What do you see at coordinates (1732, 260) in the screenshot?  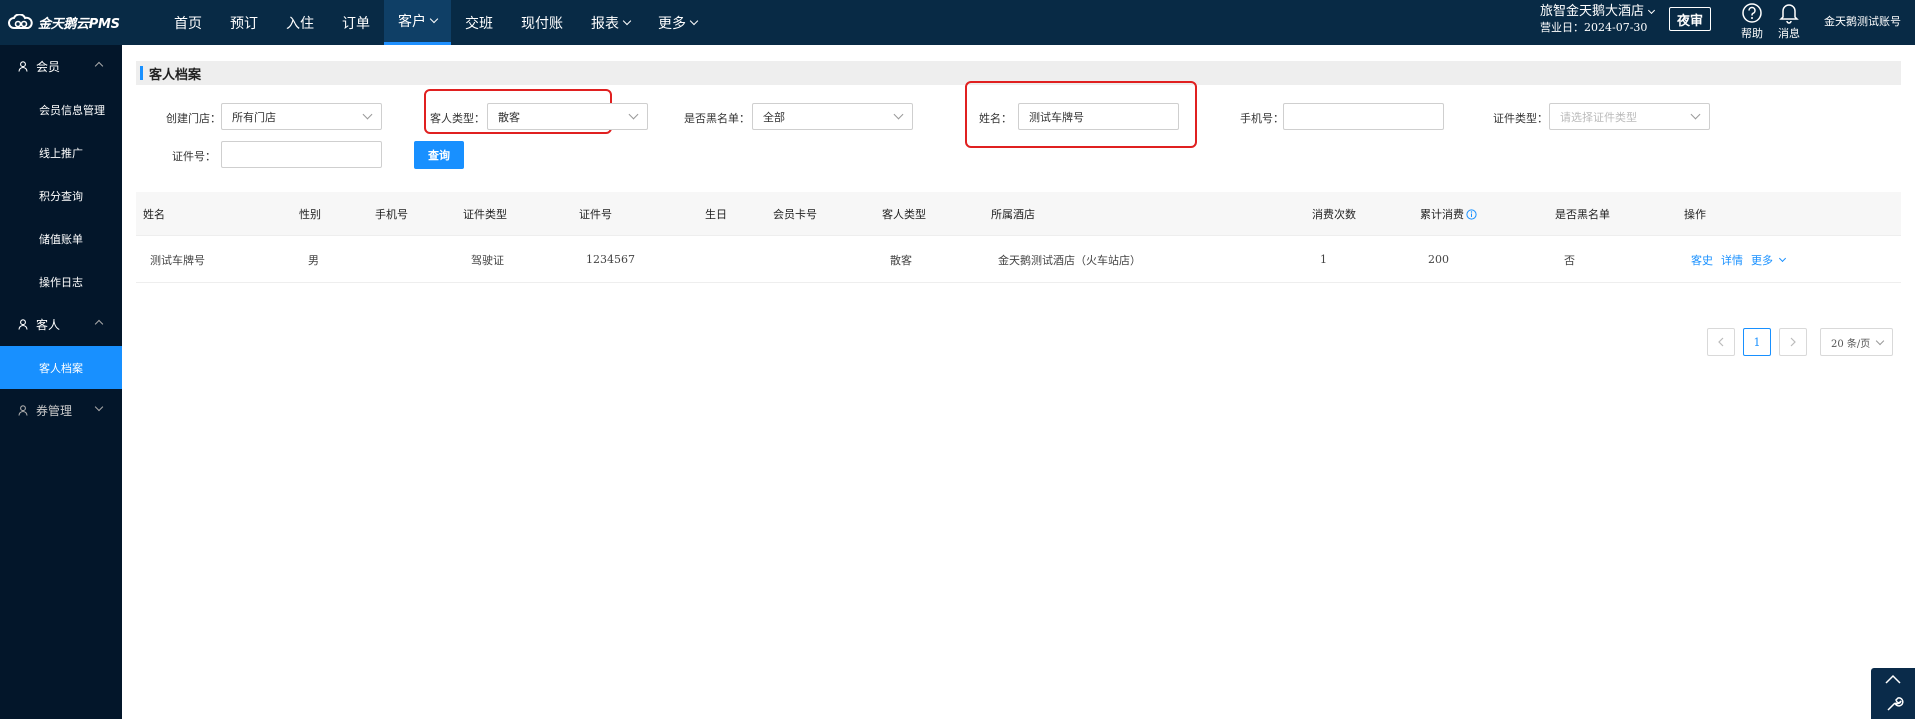 I see `detail-link: 详情` at bounding box center [1732, 260].